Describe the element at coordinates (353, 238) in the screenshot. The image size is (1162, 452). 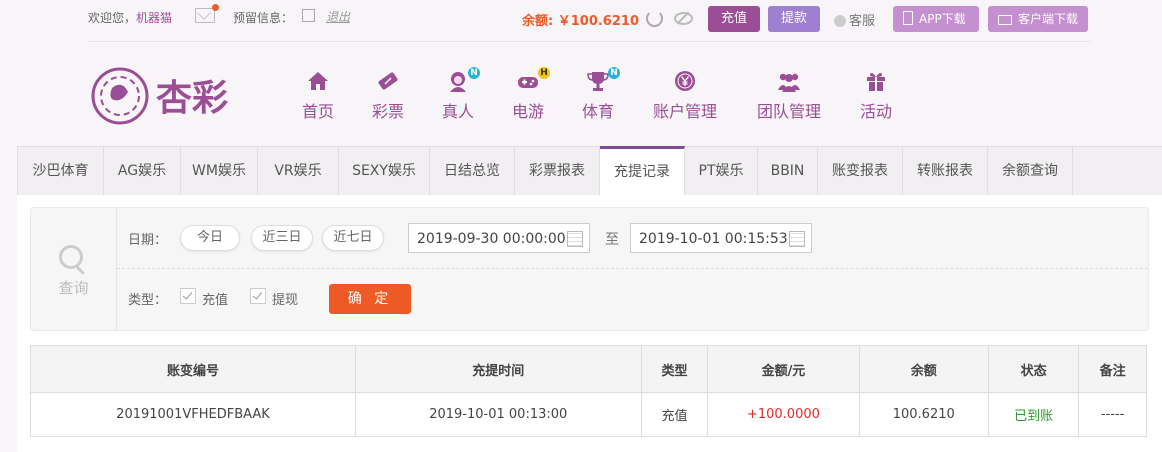
I see `last-7-days-button: 近七日` at that location.